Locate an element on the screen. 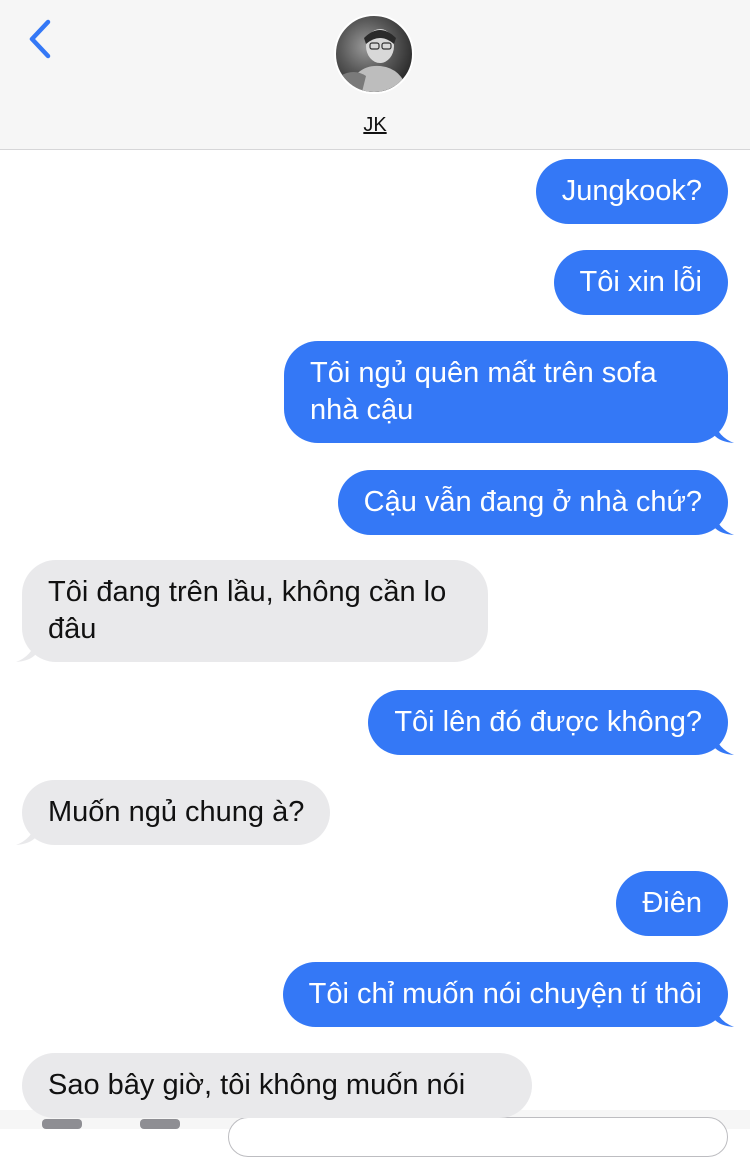 This screenshot has height=1157, width=750. message-outgoing: Điên is located at coordinates (672, 903).